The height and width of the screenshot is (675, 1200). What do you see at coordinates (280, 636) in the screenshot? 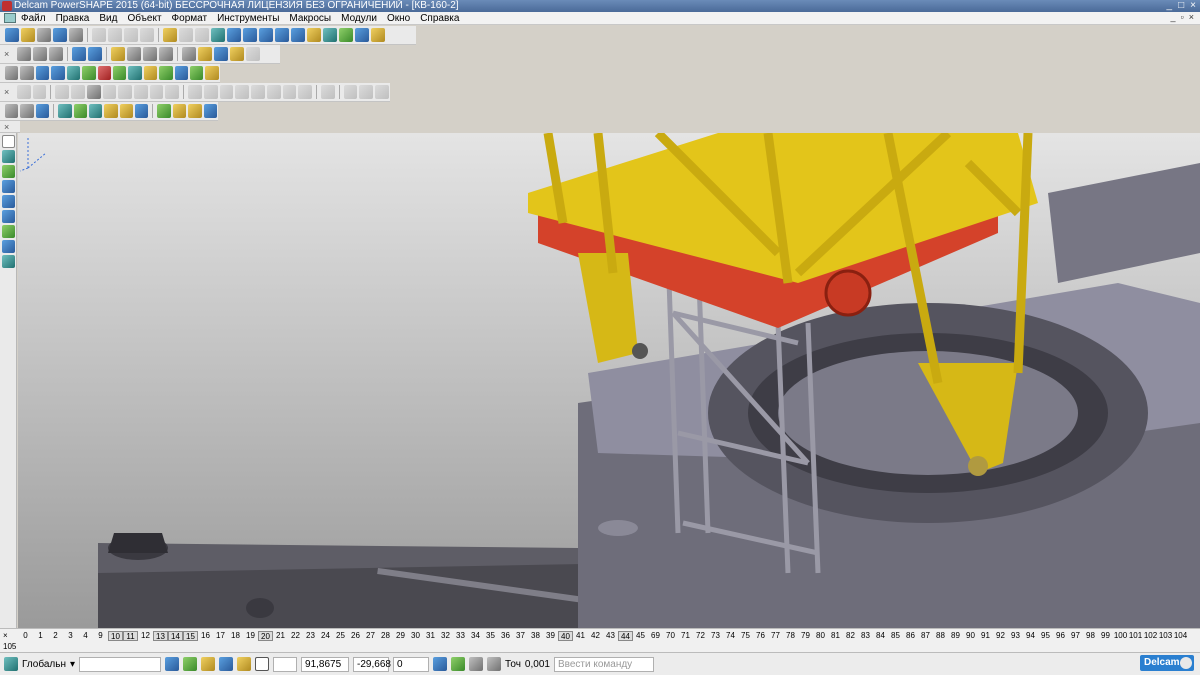
I see `level-button: 21` at bounding box center [280, 636].